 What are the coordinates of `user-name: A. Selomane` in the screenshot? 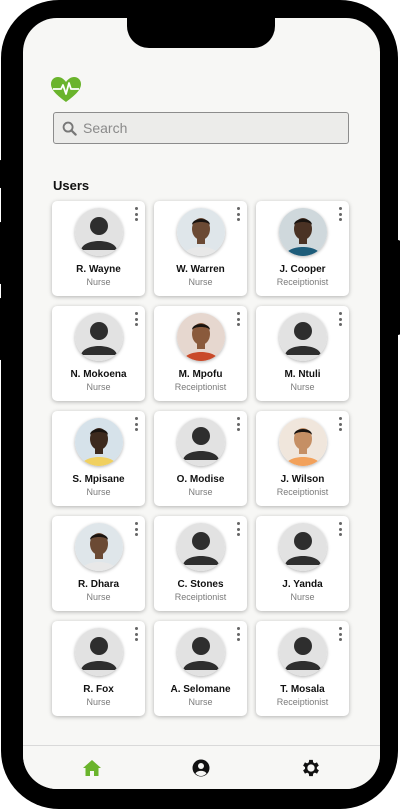 It's located at (200, 689).